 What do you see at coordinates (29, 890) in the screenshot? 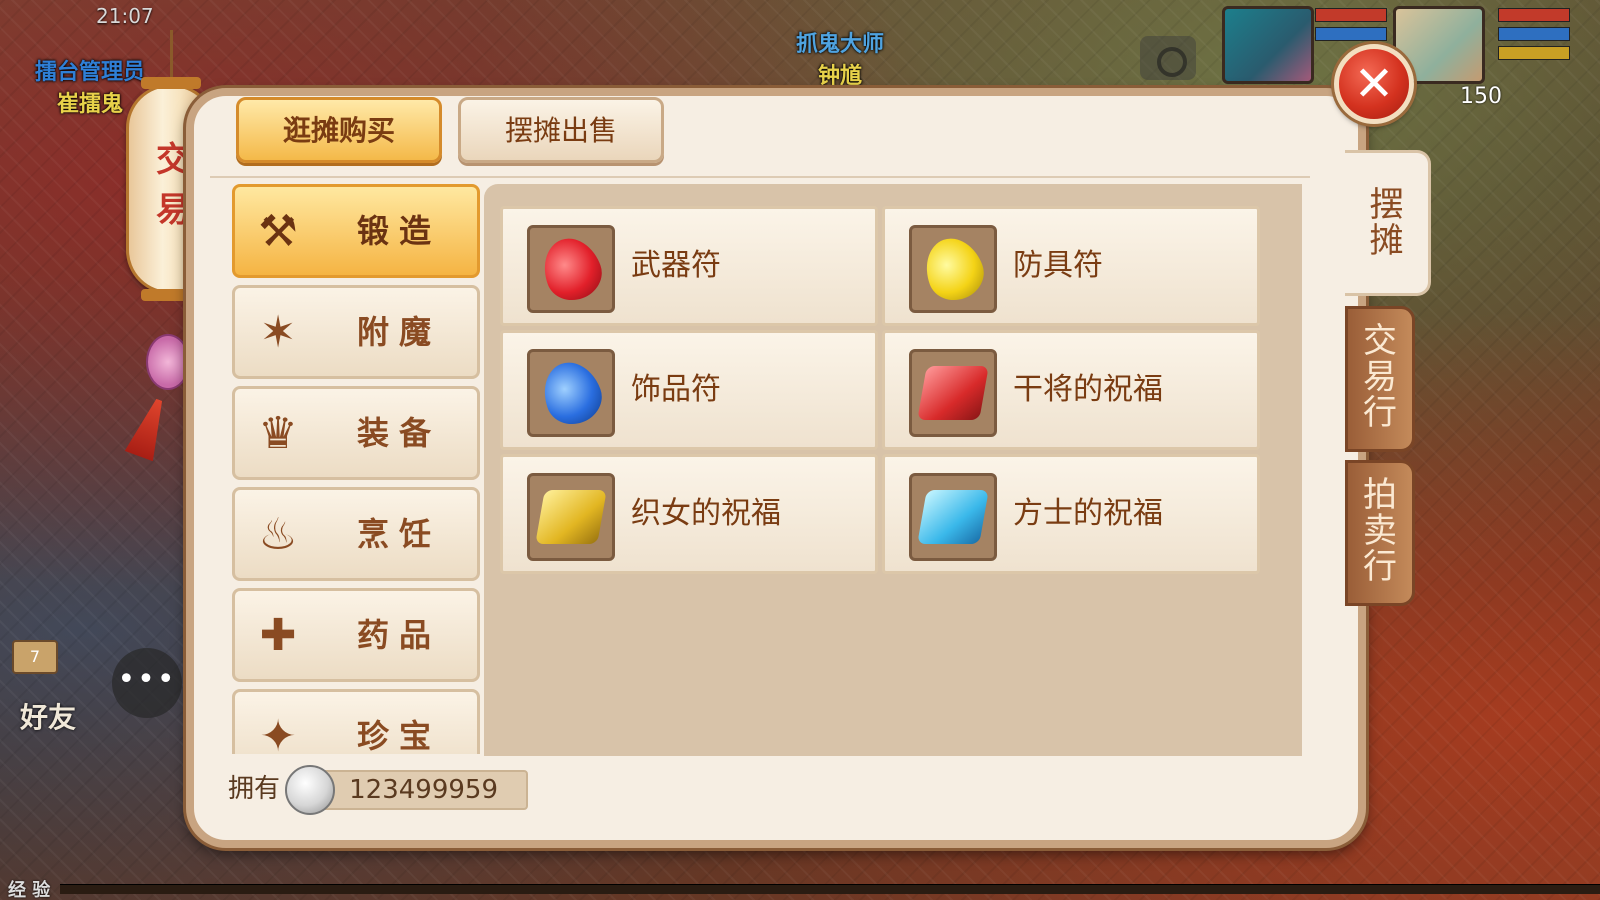
I see `exp-label: 经 验` at bounding box center [29, 890].